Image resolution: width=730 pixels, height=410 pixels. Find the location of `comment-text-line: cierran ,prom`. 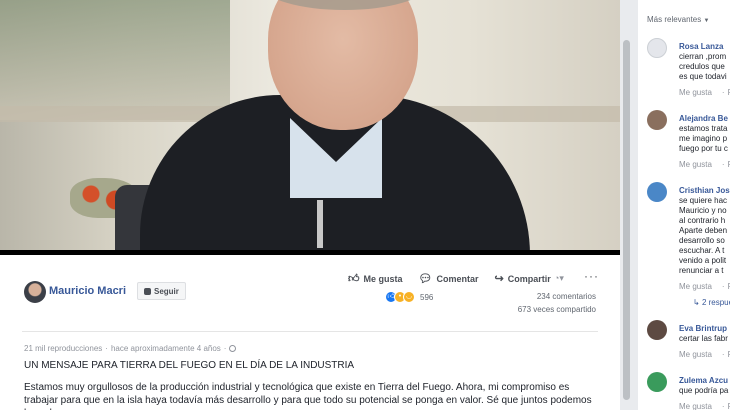

comment-text-line: cierran ,prom is located at coordinates (703, 56).